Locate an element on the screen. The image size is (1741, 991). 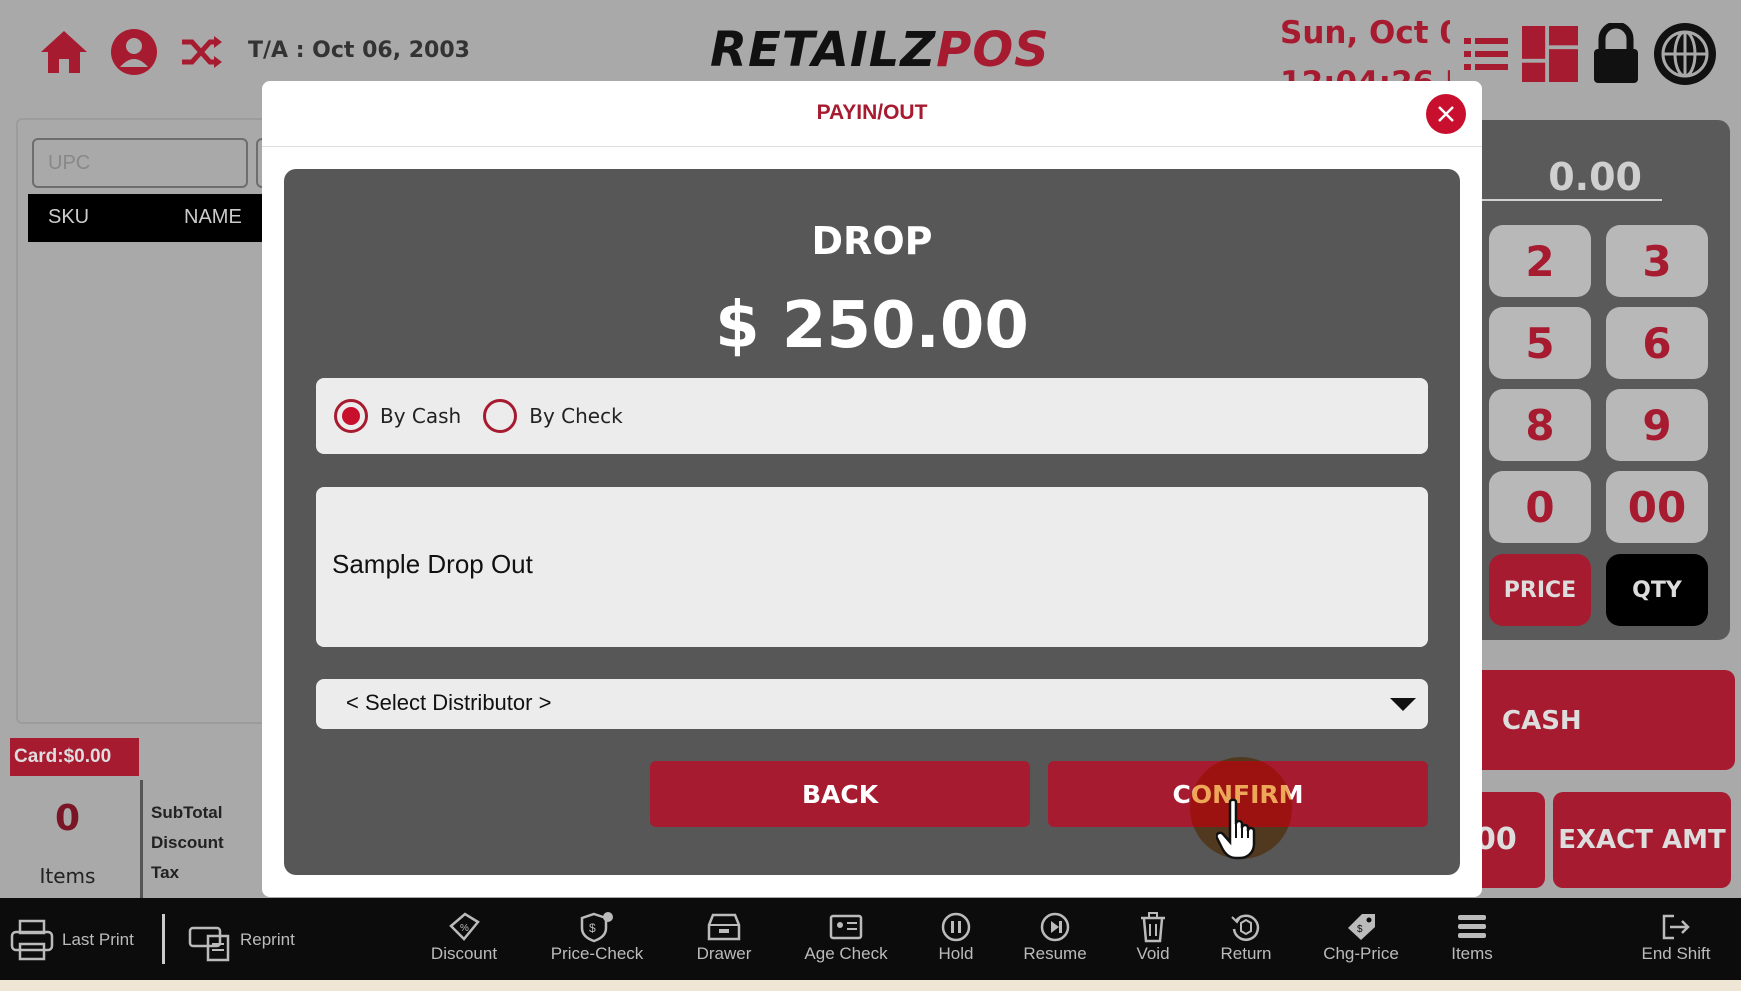
void-label: Void is located at coordinates (1153, 953).